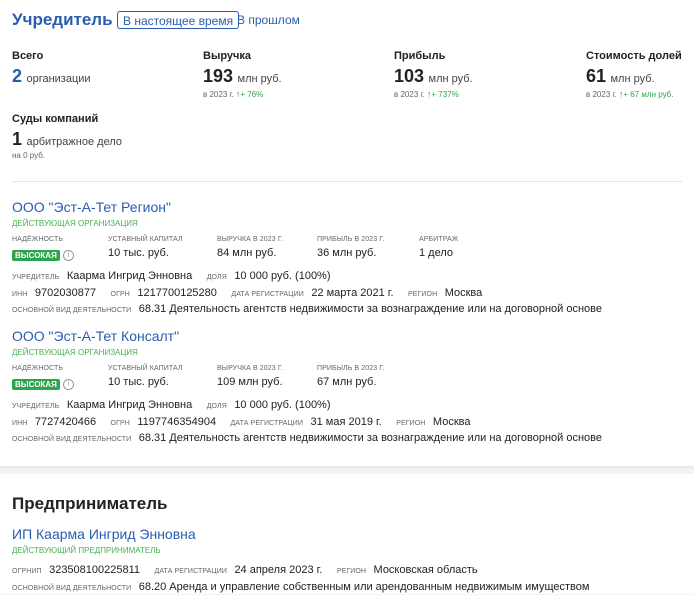 The width and height of the screenshot is (694, 595). I want to click on ogrn-value: 1217700125280, so click(177, 293).